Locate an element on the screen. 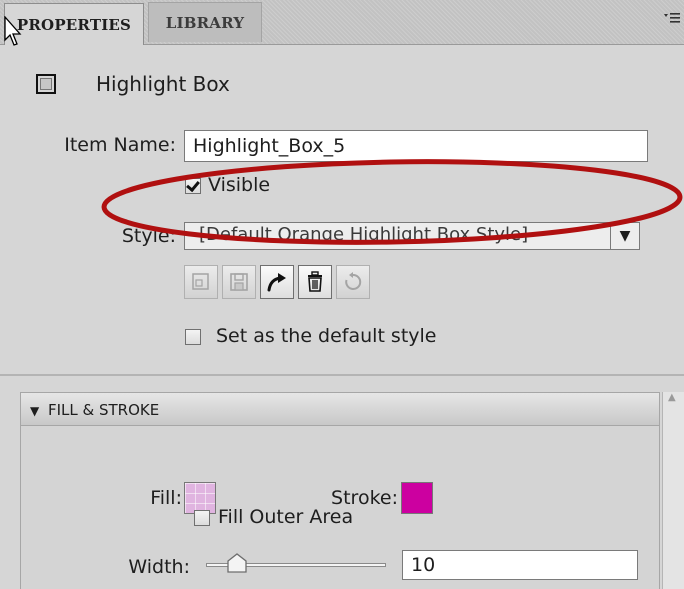 This screenshot has width=684, height=589. panel-tab-bar: PROPERTIES LIBRARY is located at coordinates (342, 22).